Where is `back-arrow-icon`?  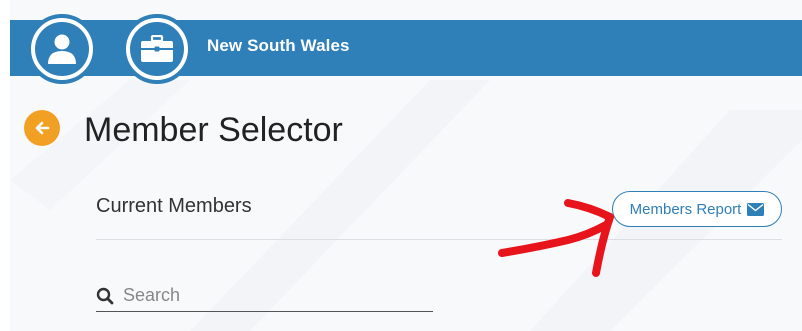 back-arrow-icon is located at coordinates (42, 128).